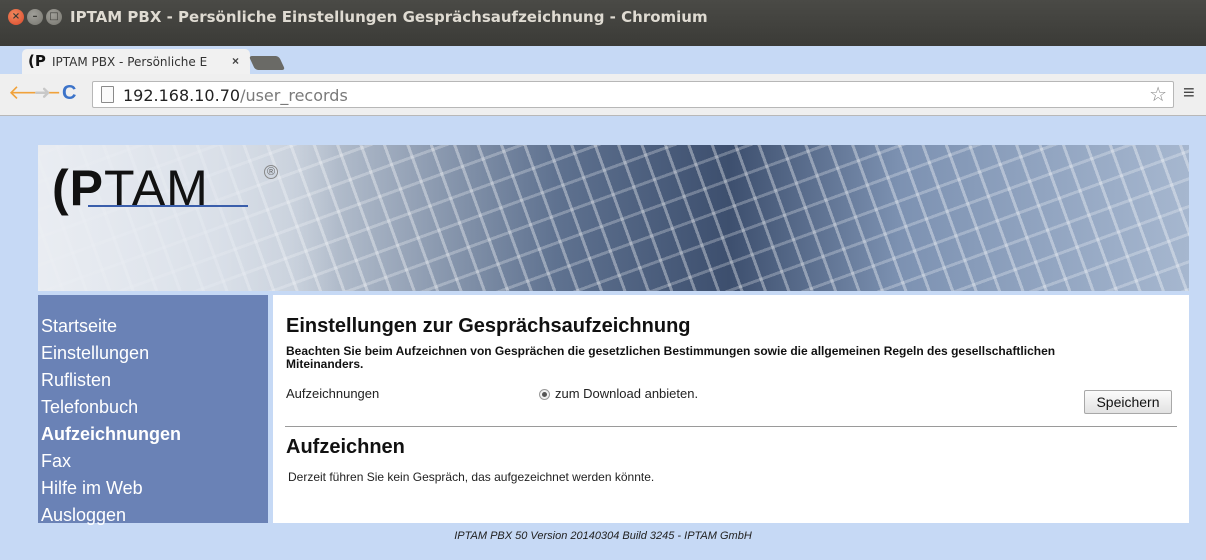  I want to click on logo-underline, so click(168, 206).